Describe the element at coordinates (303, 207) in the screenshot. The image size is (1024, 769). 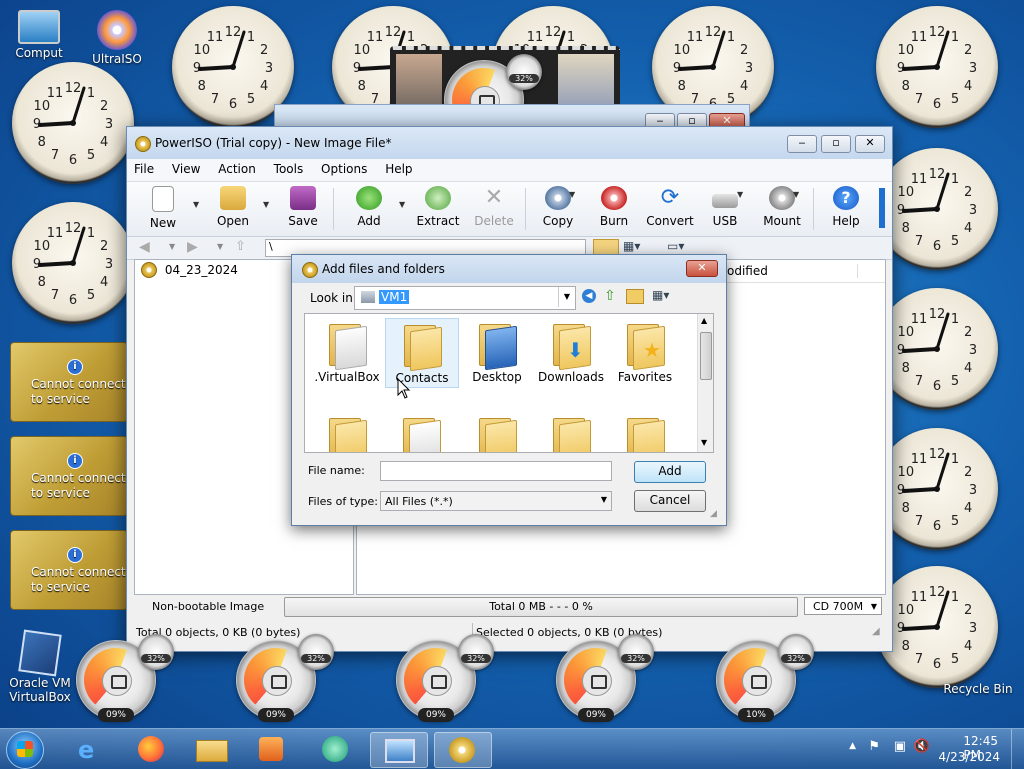
I see `save-button: Save` at that location.